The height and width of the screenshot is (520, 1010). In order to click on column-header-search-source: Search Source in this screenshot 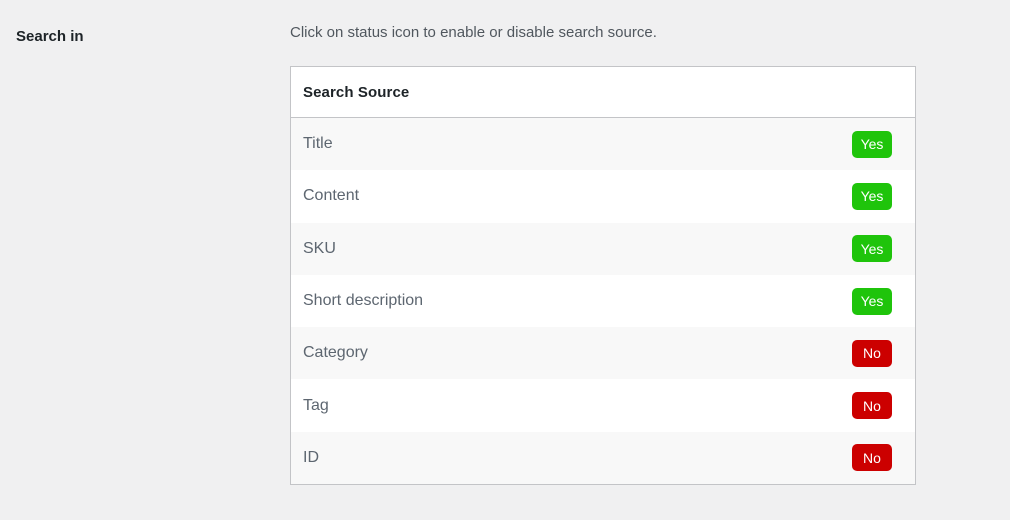, I will do `click(356, 92)`.